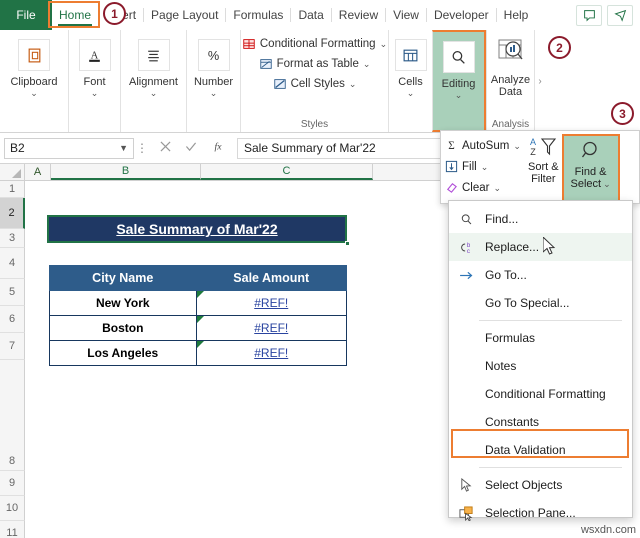 This screenshot has width=640, height=538. Describe the element at coordinates (165, 148) in the screenshot. I see `cancel-icon` at that location.